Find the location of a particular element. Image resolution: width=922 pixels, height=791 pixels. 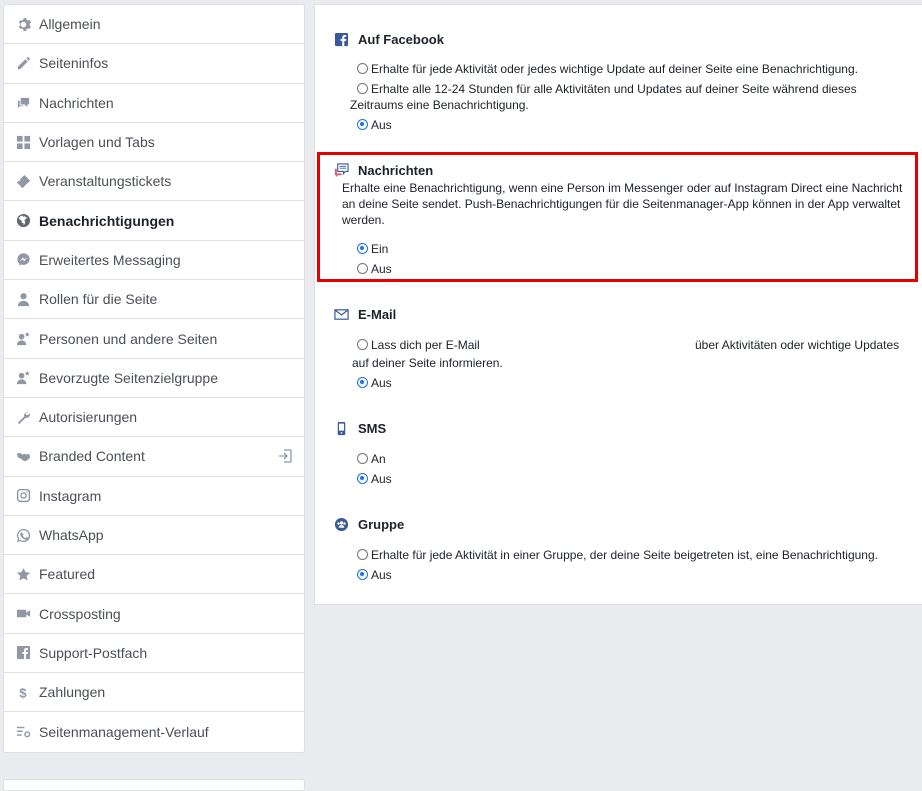

sidebar-item-instagram: Instagram is located at coordinates (154, 496).